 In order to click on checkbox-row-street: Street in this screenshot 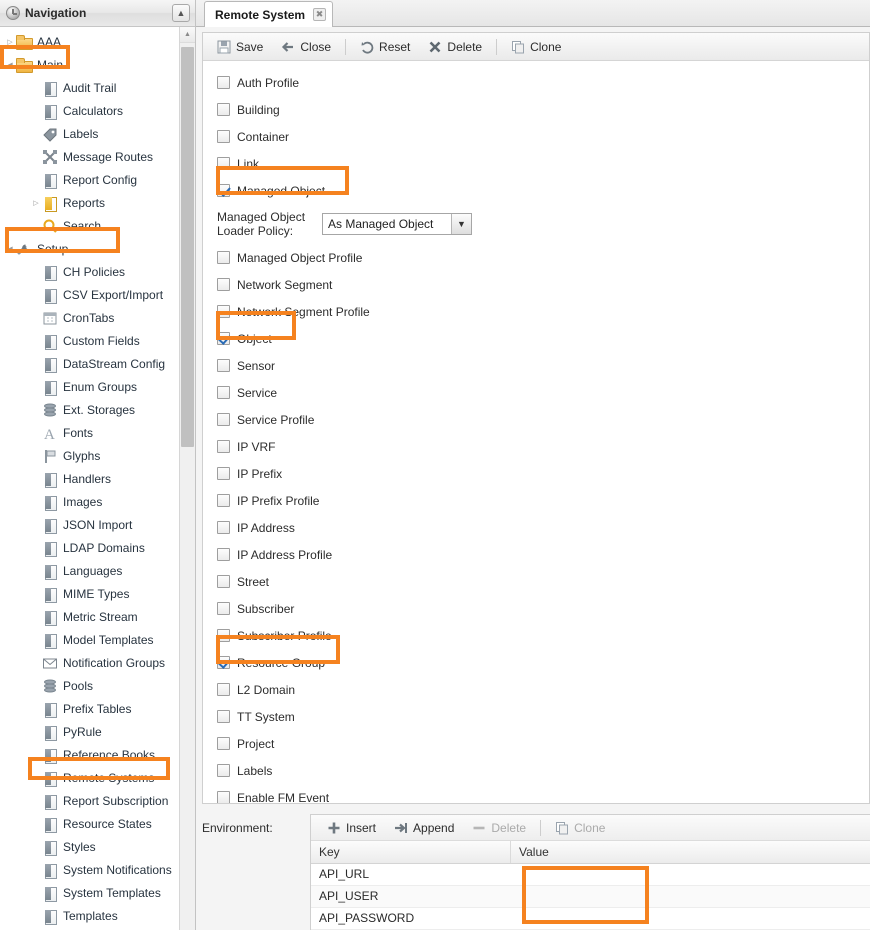, I will do `click(543, 581)`.